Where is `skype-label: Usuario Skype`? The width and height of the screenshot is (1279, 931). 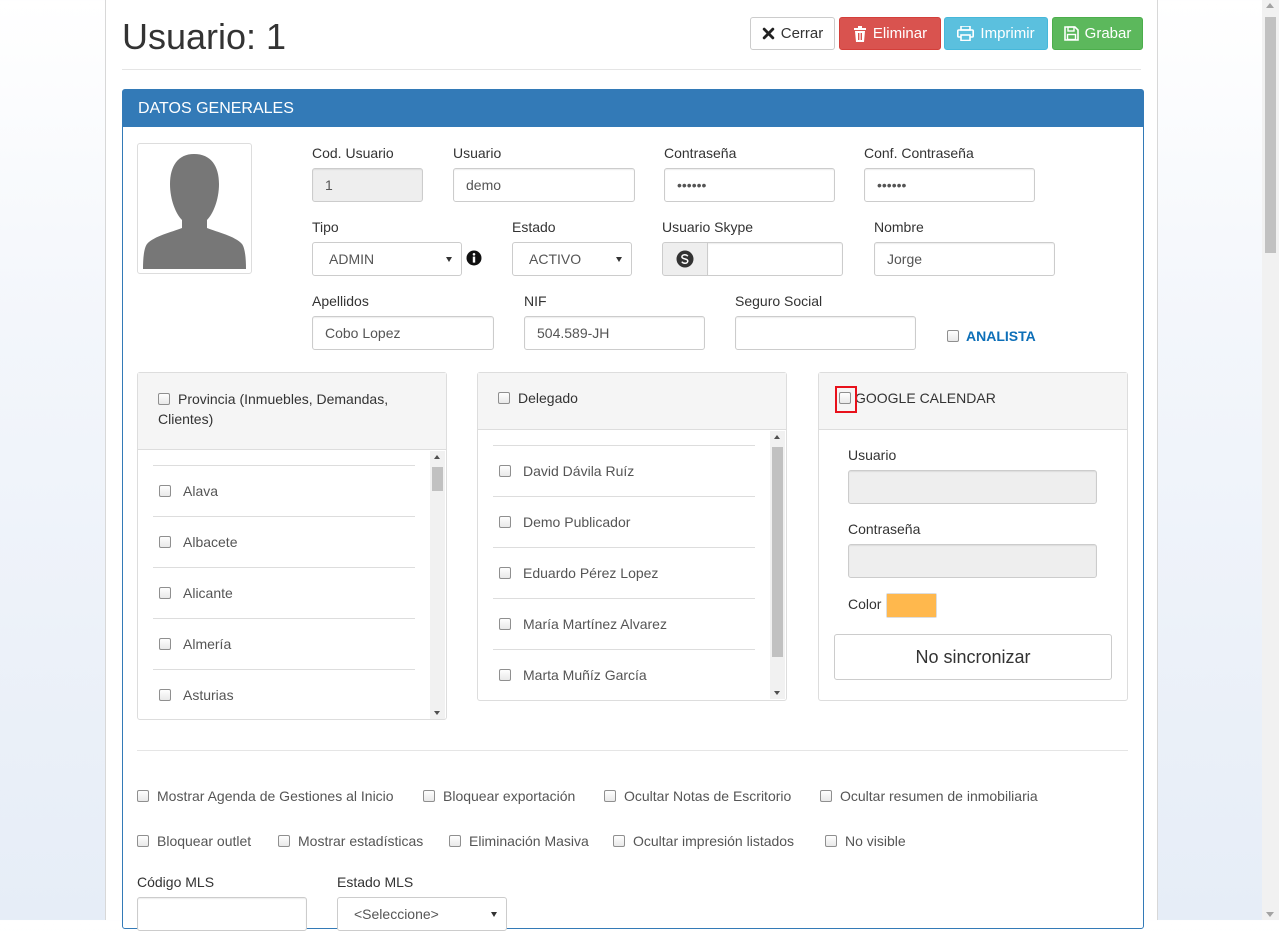 skype-label: Usuario Skype is located at coordinates (708, 227).